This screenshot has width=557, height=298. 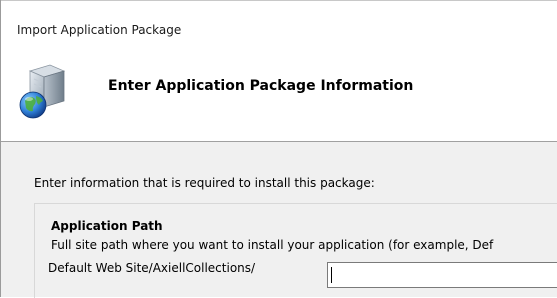 What do you see at coordinates (261, 86) in the screenshot?
I see `page-heading: Enter Application Package Information` at bounding box center [261, 86].